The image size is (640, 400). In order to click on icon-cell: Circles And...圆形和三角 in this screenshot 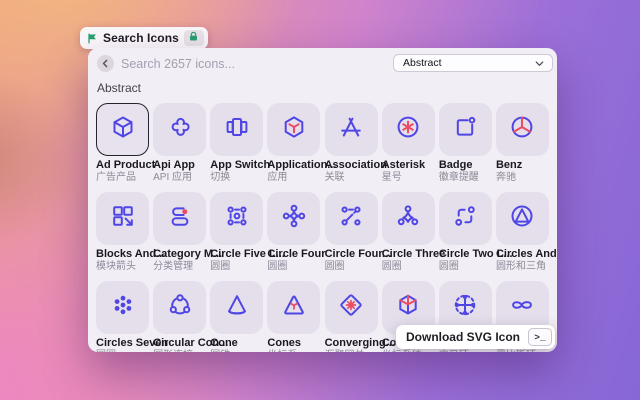, I will do `click(526, 232)`.